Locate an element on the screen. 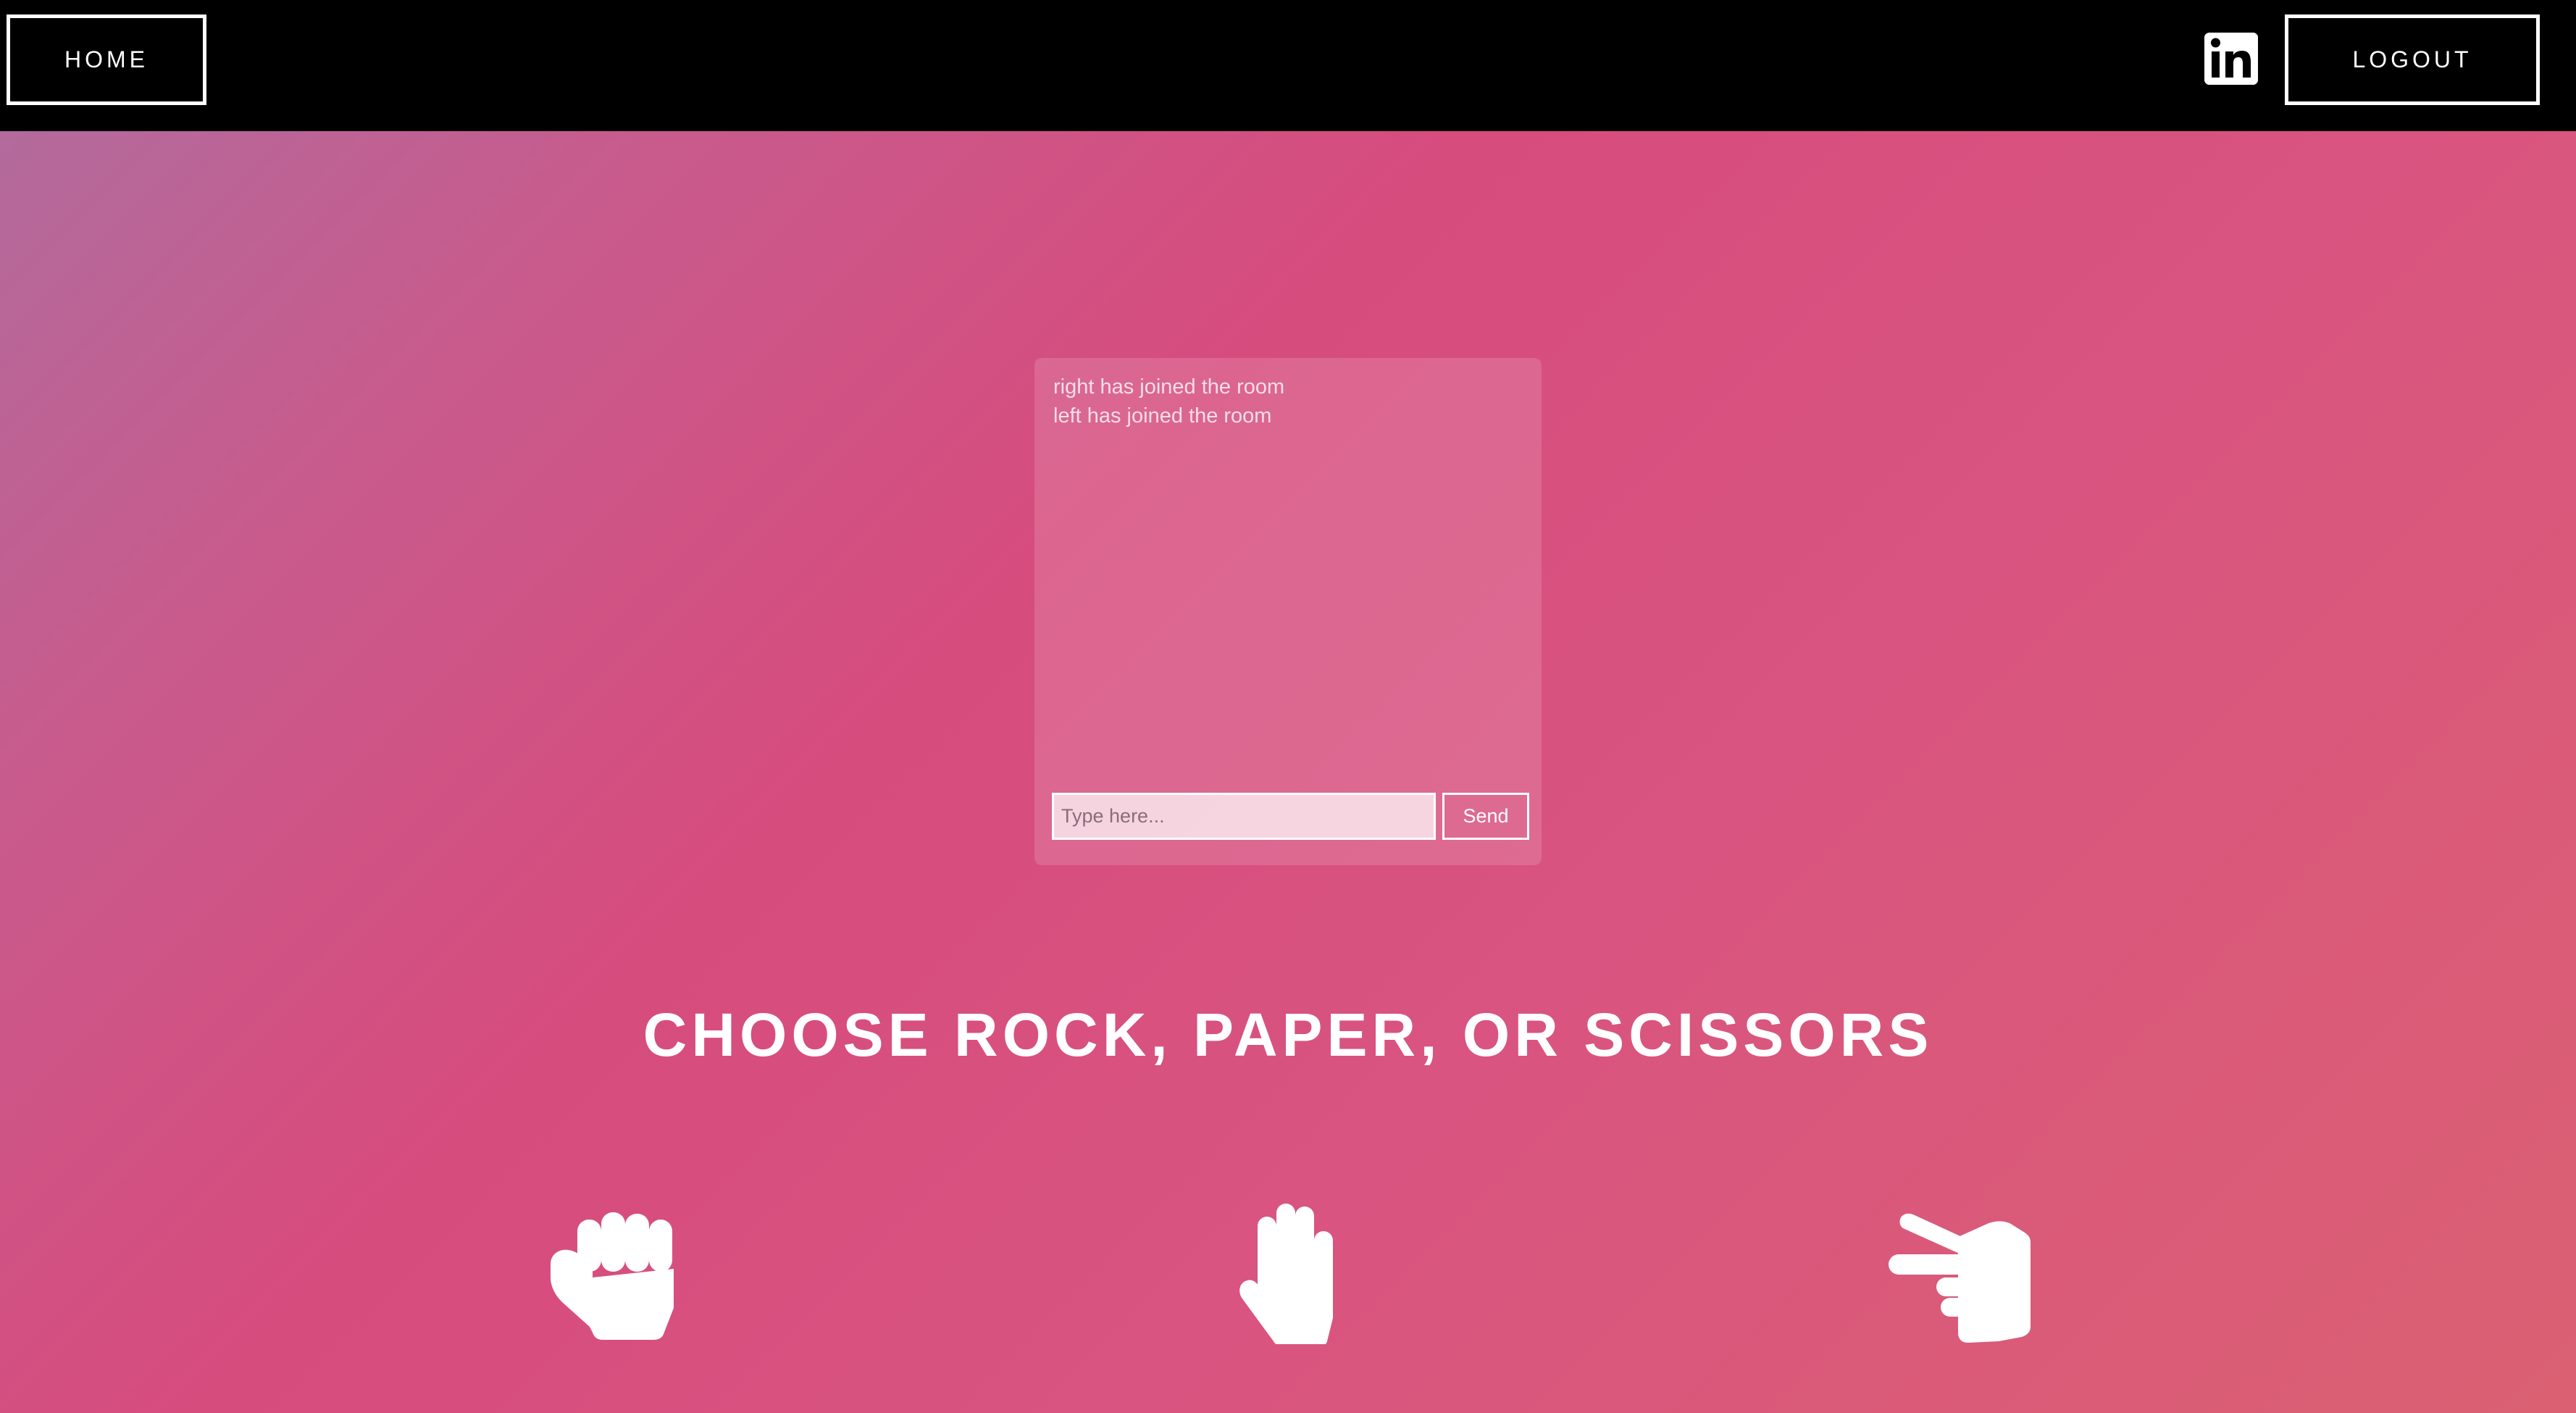  logout-button: LOGOUT is located at coordinates (2412, 59).